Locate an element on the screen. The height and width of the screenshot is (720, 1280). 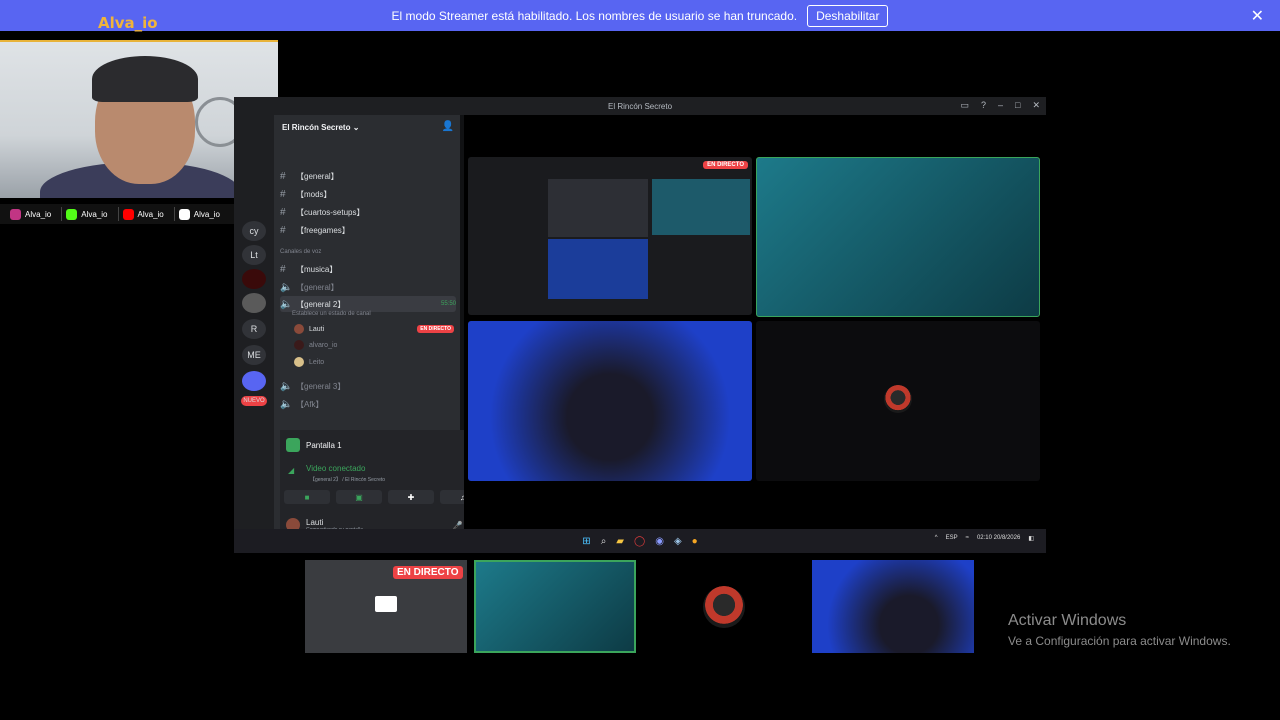
channel-freegames: # 【freegames】 is located at coordinates (368, 230).